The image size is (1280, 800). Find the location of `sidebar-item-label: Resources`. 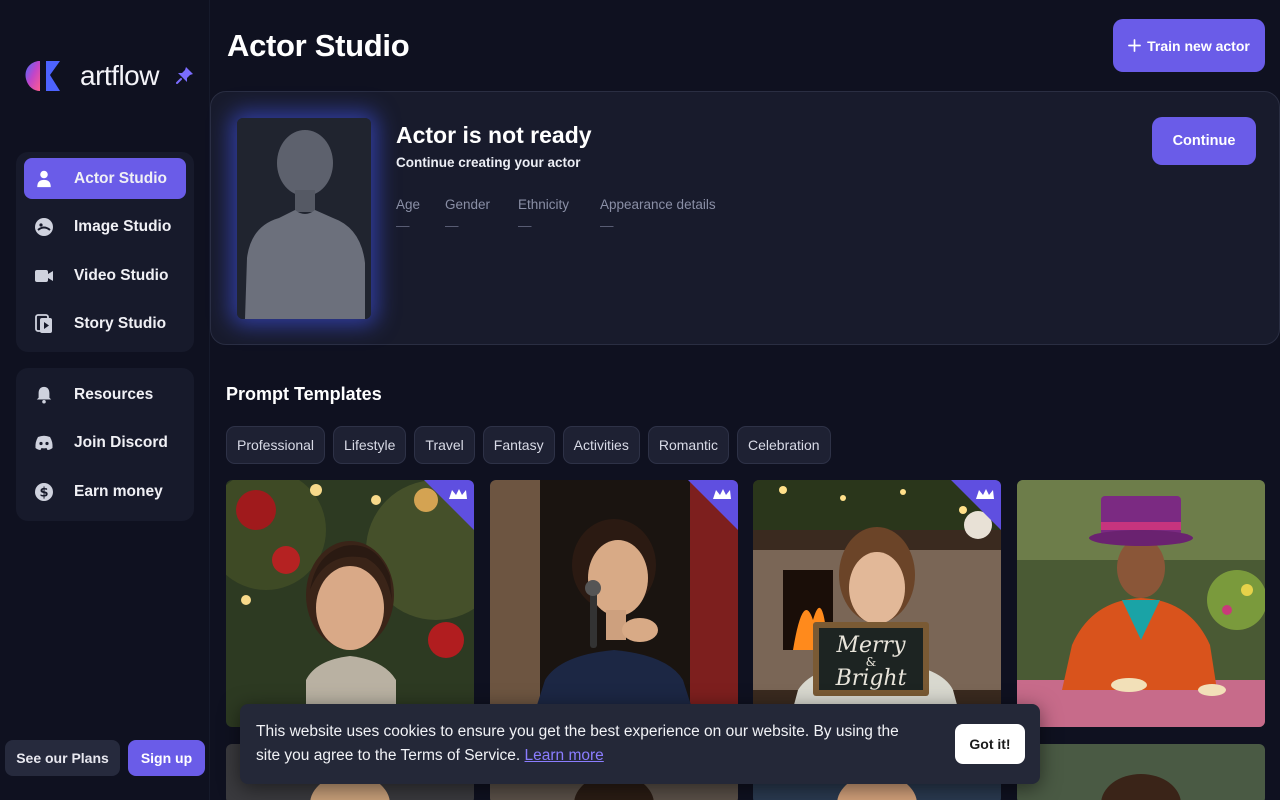

sidebar-item-label: Resources is located at coordinates (114, 394).